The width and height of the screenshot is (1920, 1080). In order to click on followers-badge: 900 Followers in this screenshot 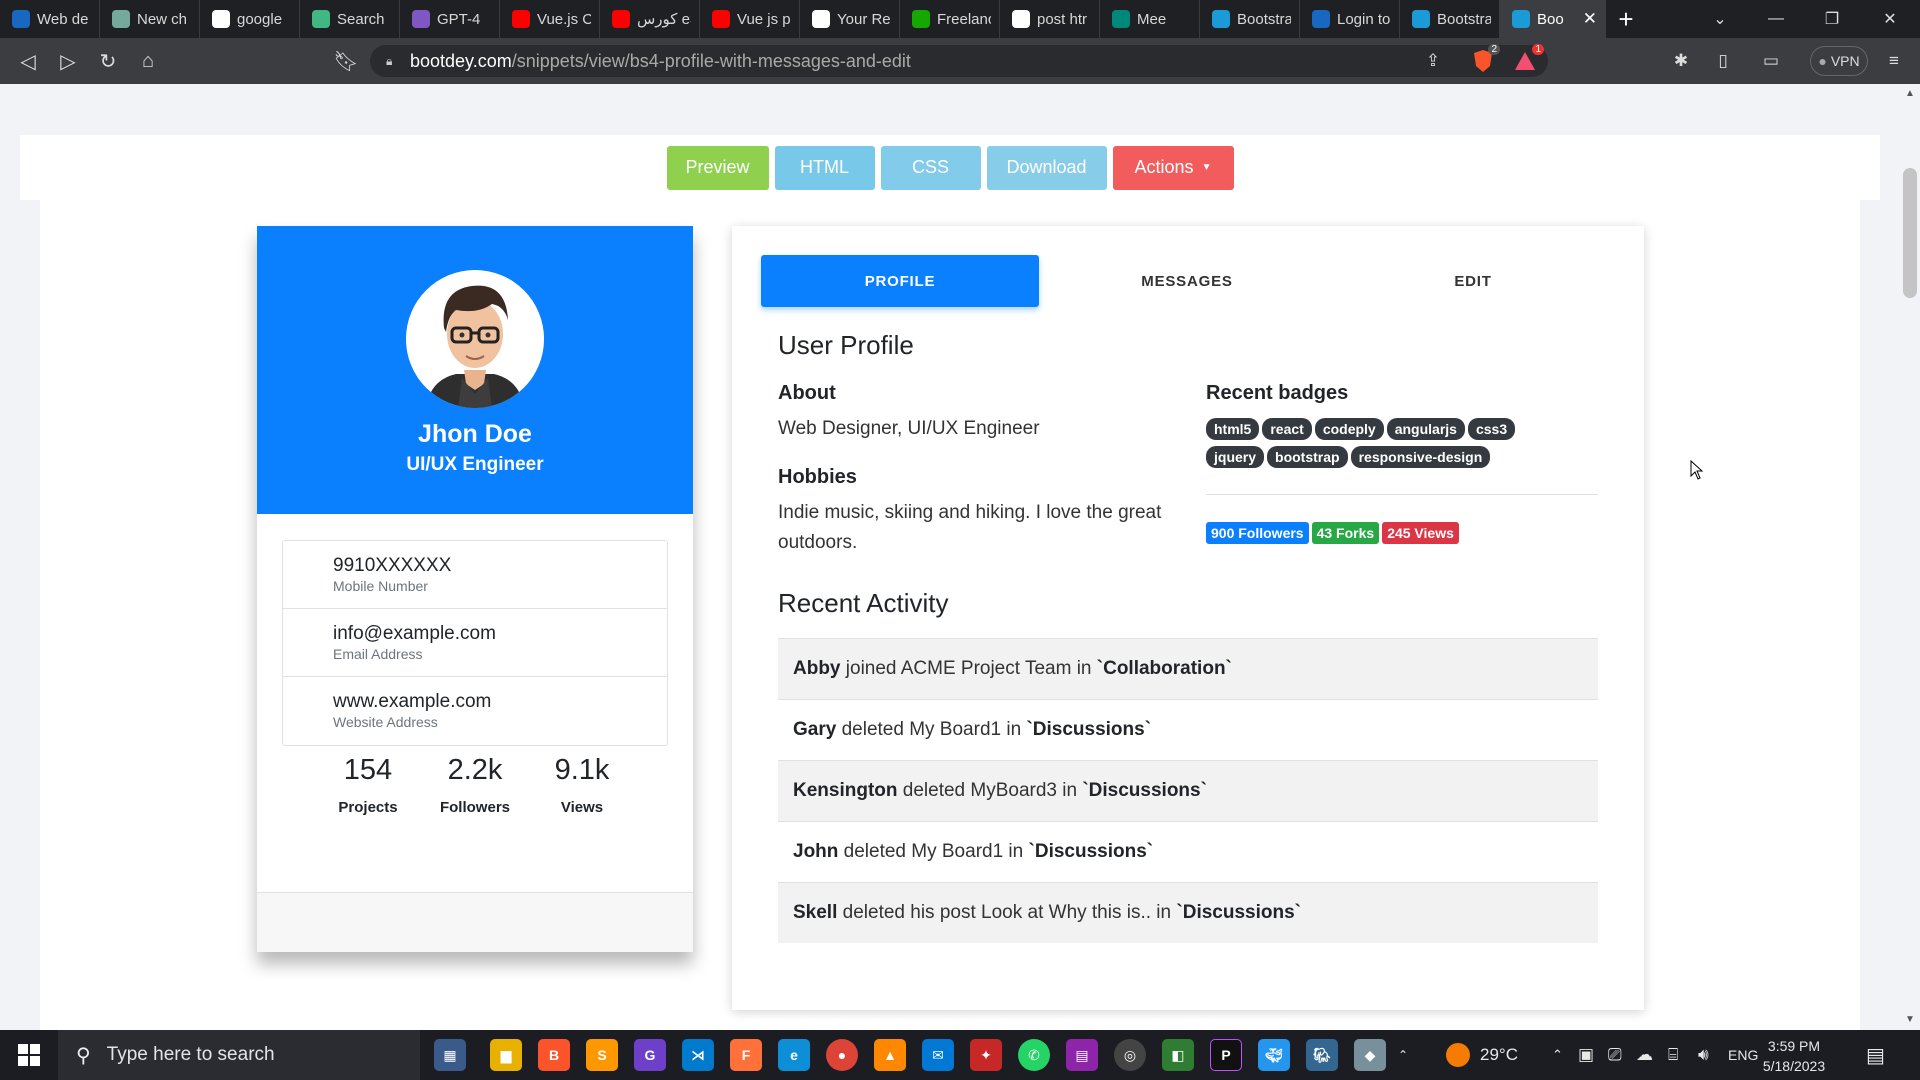, I will do `click(1257, 533)`.